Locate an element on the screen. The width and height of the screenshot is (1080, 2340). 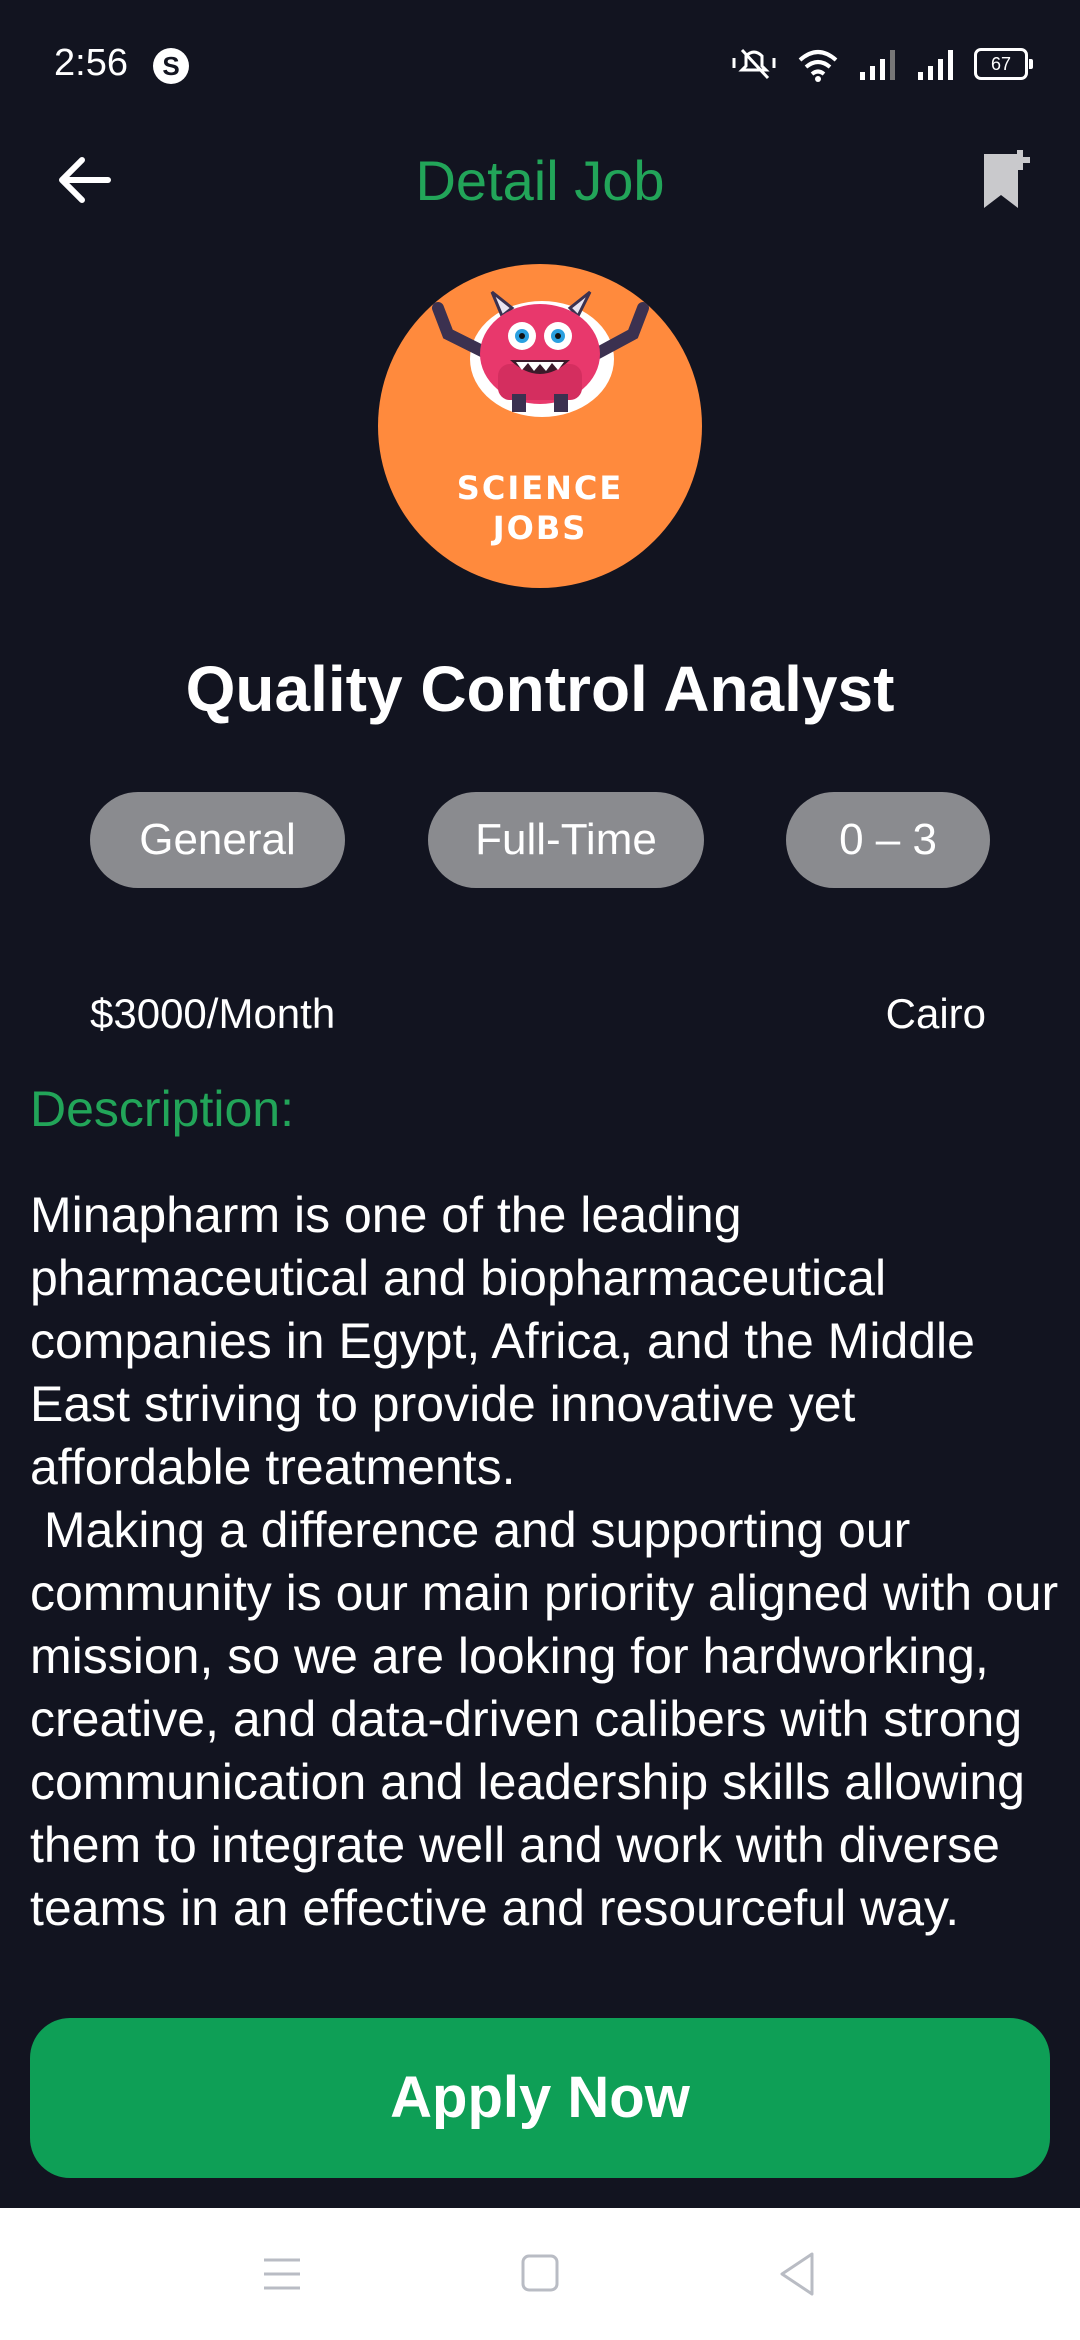
system-nav-bar is located at coordinates (540, 2274).